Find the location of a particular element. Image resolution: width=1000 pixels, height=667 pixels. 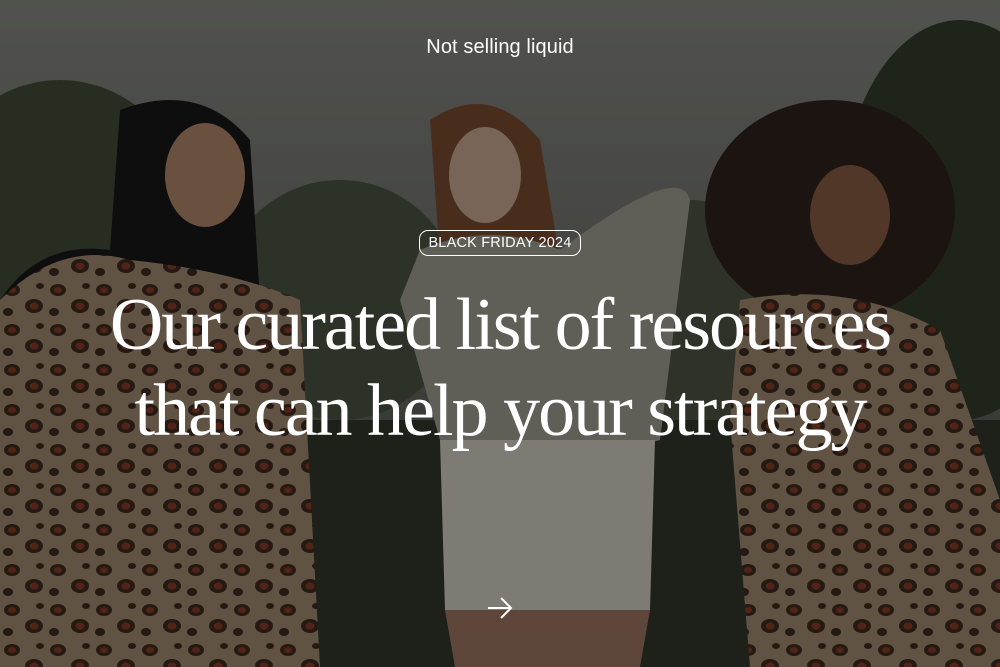

headline-line-2: that can help your strategy is located at coordinates (501, 411).